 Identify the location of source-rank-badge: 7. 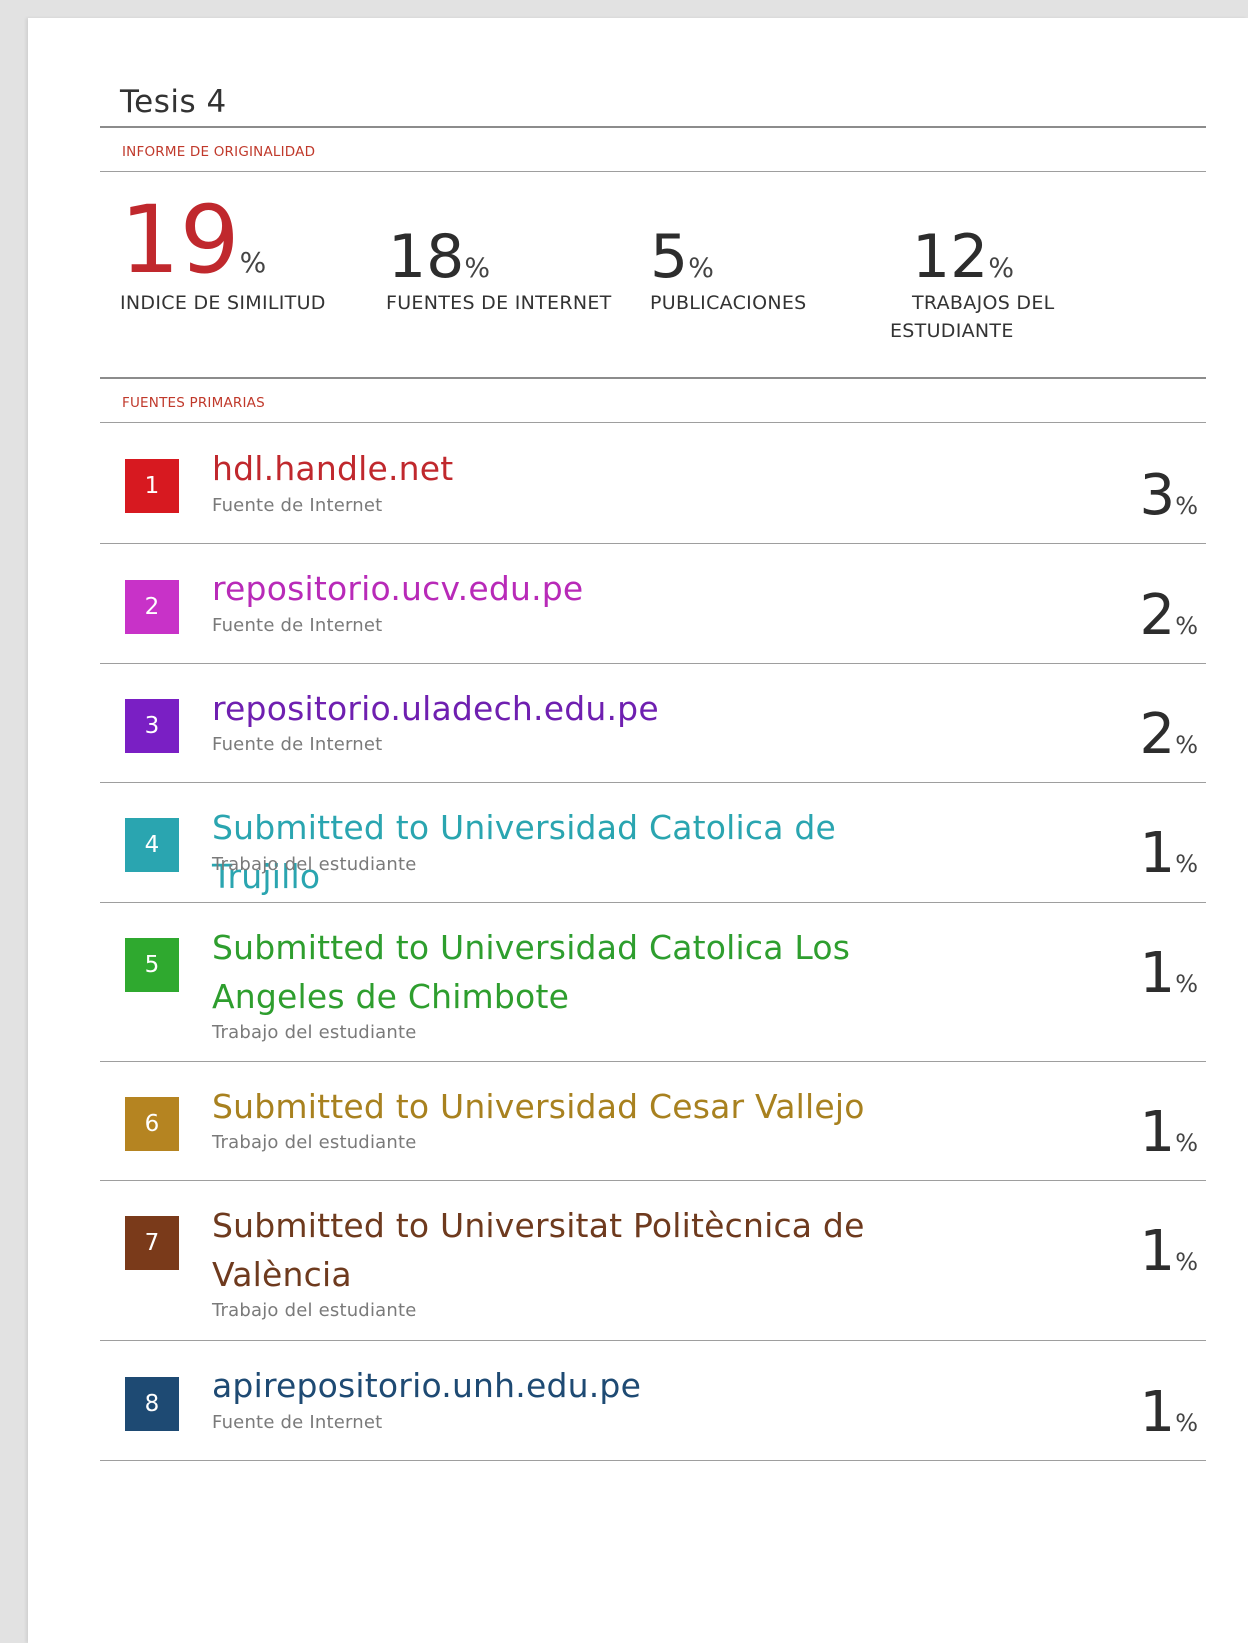
(152, 1243).